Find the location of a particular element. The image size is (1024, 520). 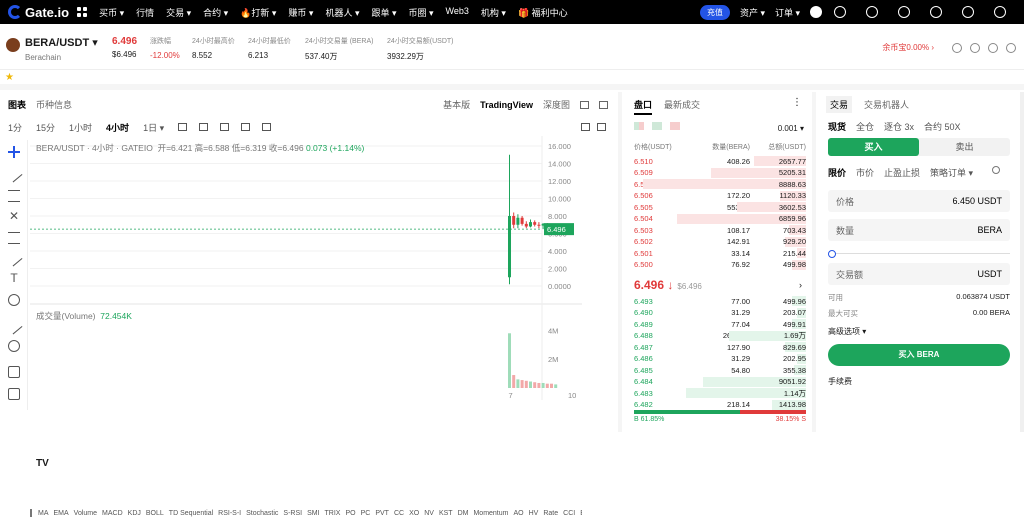

tf-1d: 1日 ▾ is located at coordinates (153, 127).